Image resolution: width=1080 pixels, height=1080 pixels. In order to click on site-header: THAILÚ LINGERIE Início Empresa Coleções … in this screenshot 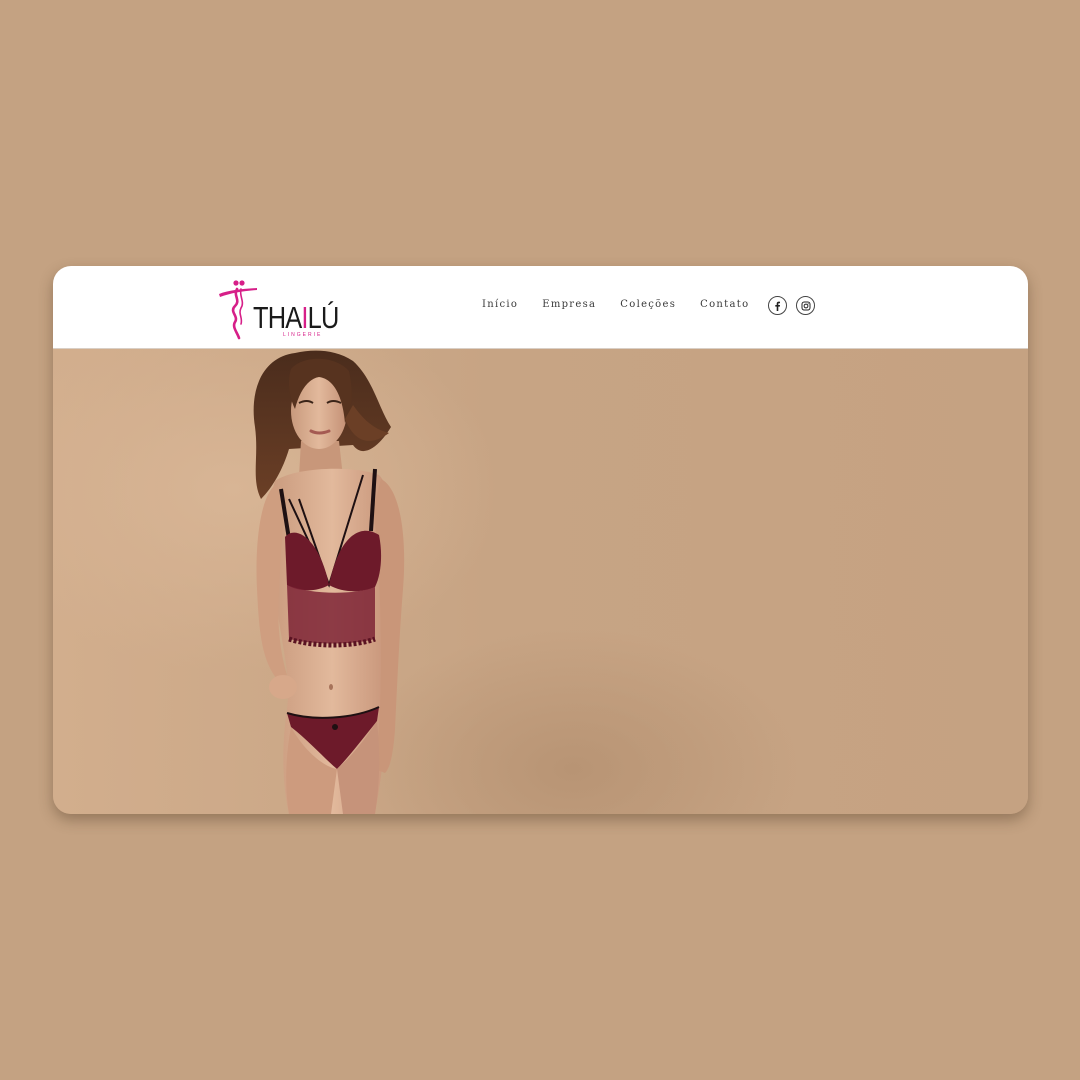, I will do `click(540, 307)`.